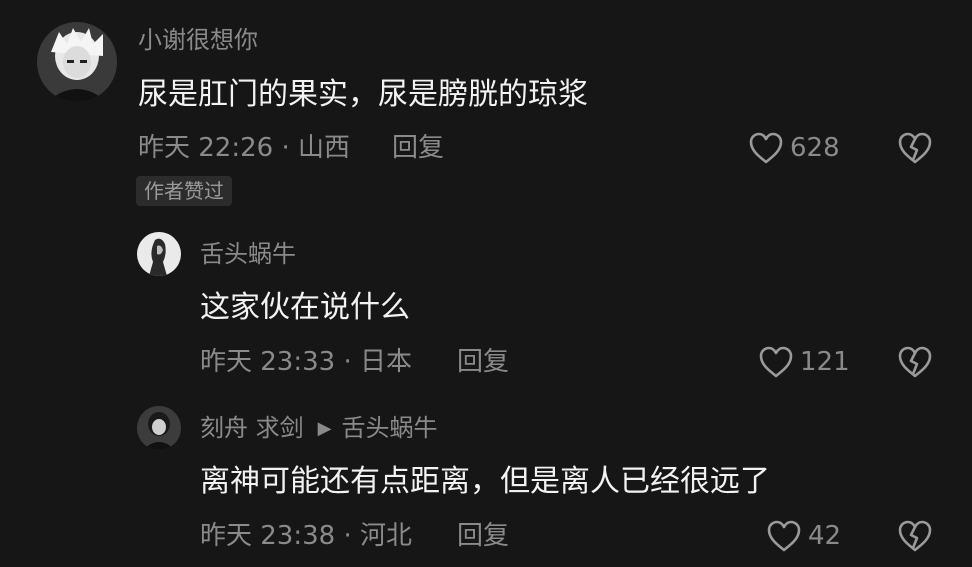  I want to click on like-button: 121, so click(804, 362).